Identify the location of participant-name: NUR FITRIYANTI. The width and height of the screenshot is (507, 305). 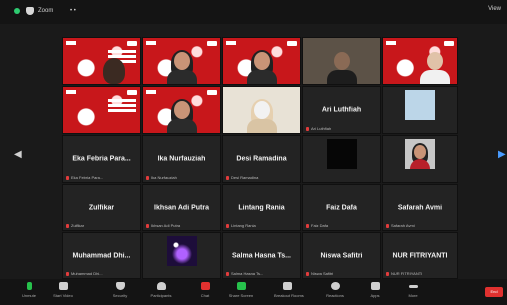
(420, 255).